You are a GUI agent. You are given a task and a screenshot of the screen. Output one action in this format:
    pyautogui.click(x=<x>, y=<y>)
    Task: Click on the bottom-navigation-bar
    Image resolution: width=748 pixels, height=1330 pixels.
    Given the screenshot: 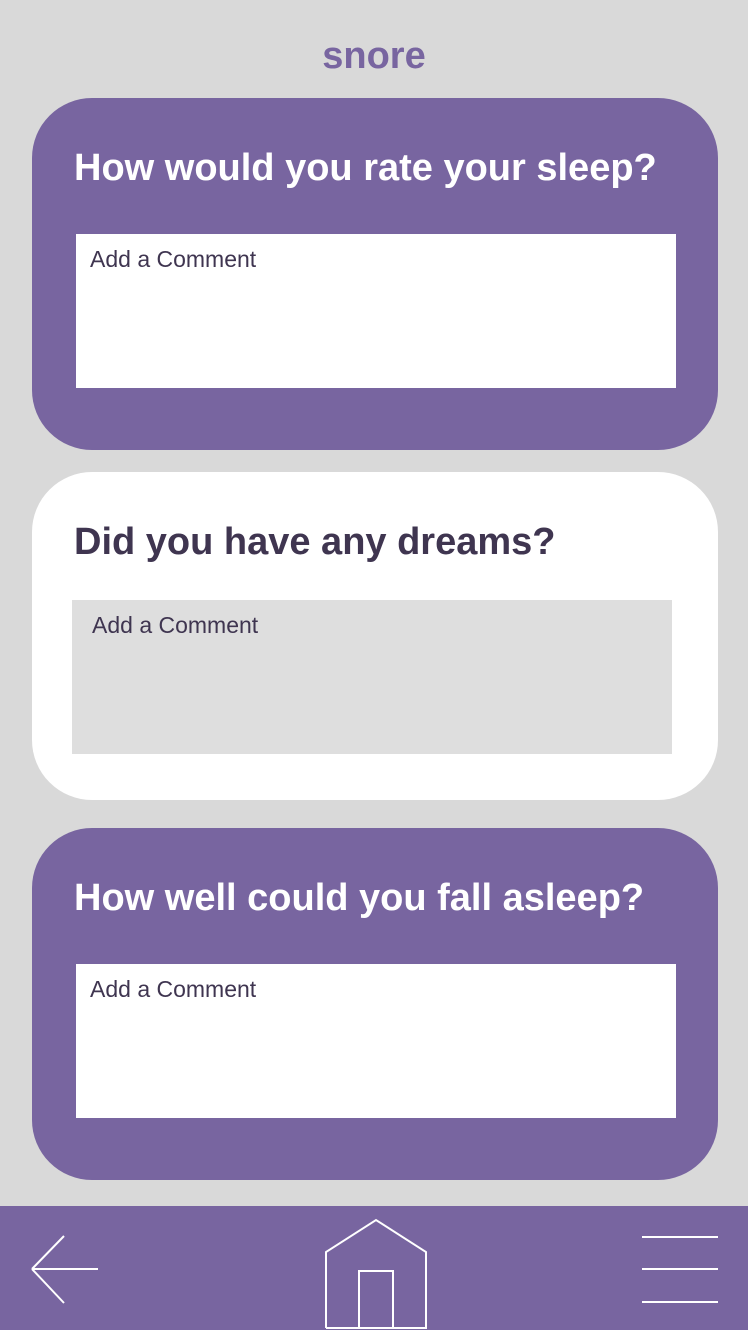 What is the action you would take?
    pyautogui.click(x=374, y=1268)
    